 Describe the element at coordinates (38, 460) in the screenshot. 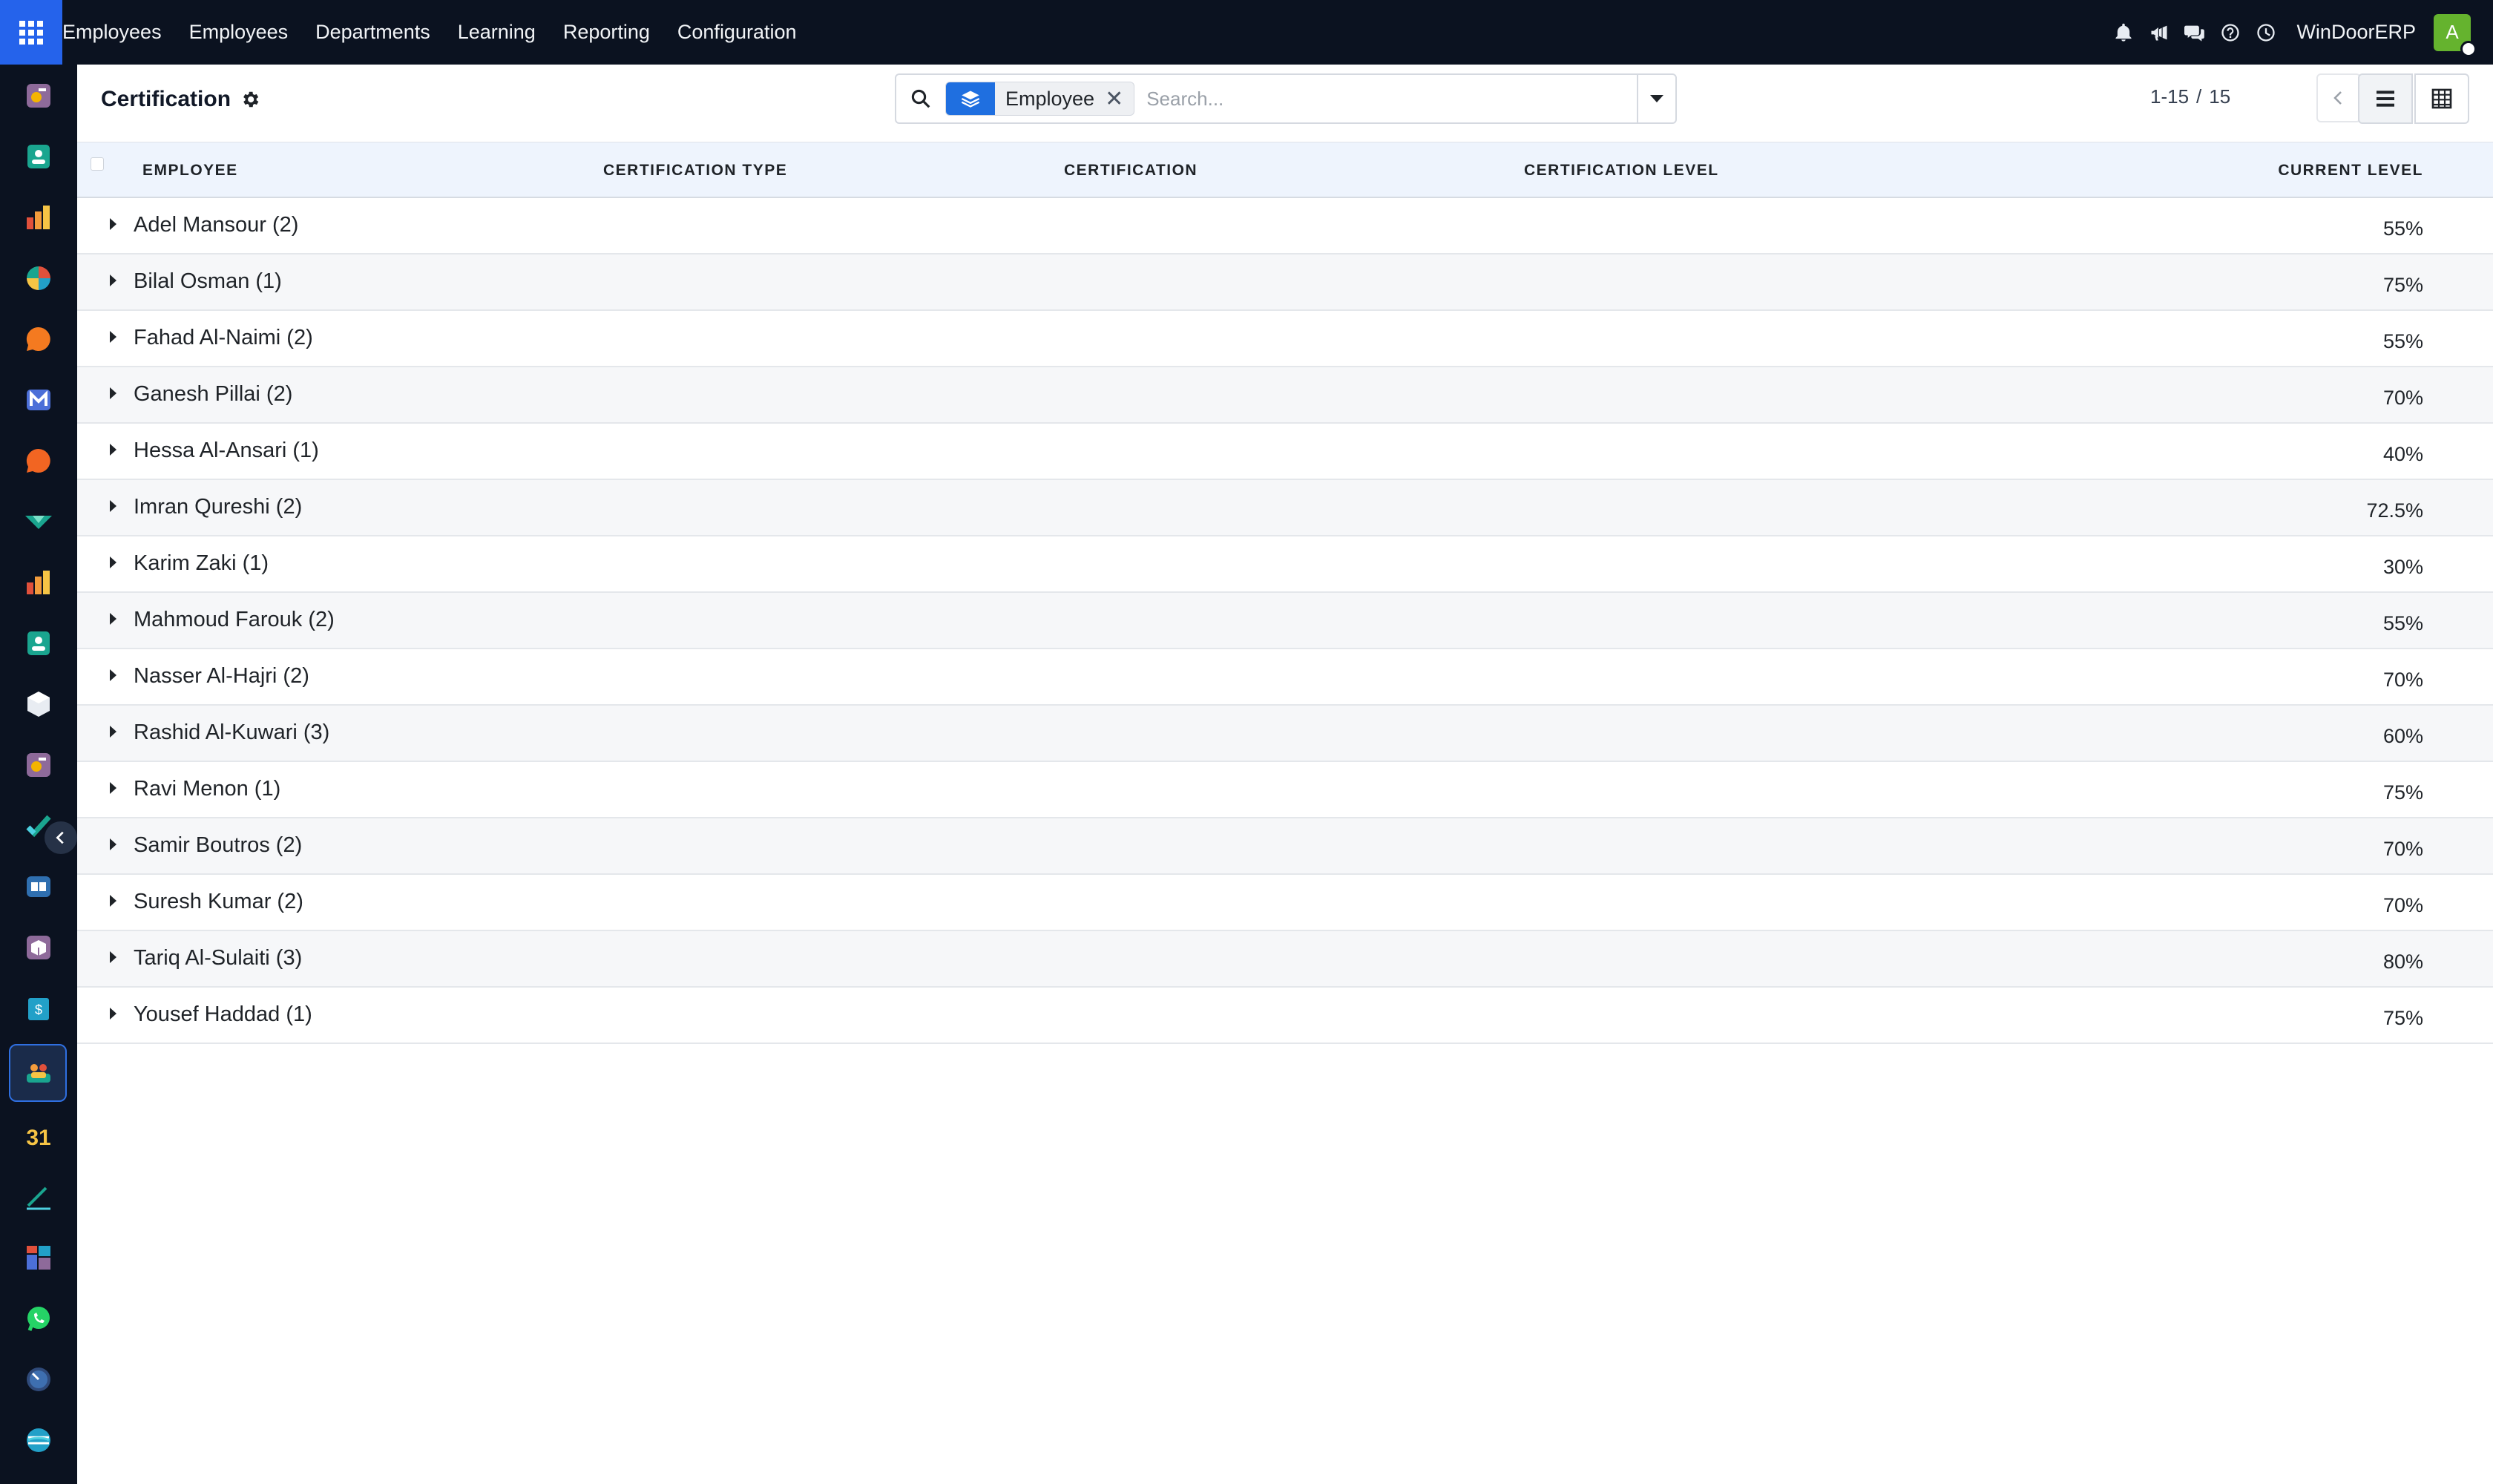

I see `livechat-app-icon` at that location.